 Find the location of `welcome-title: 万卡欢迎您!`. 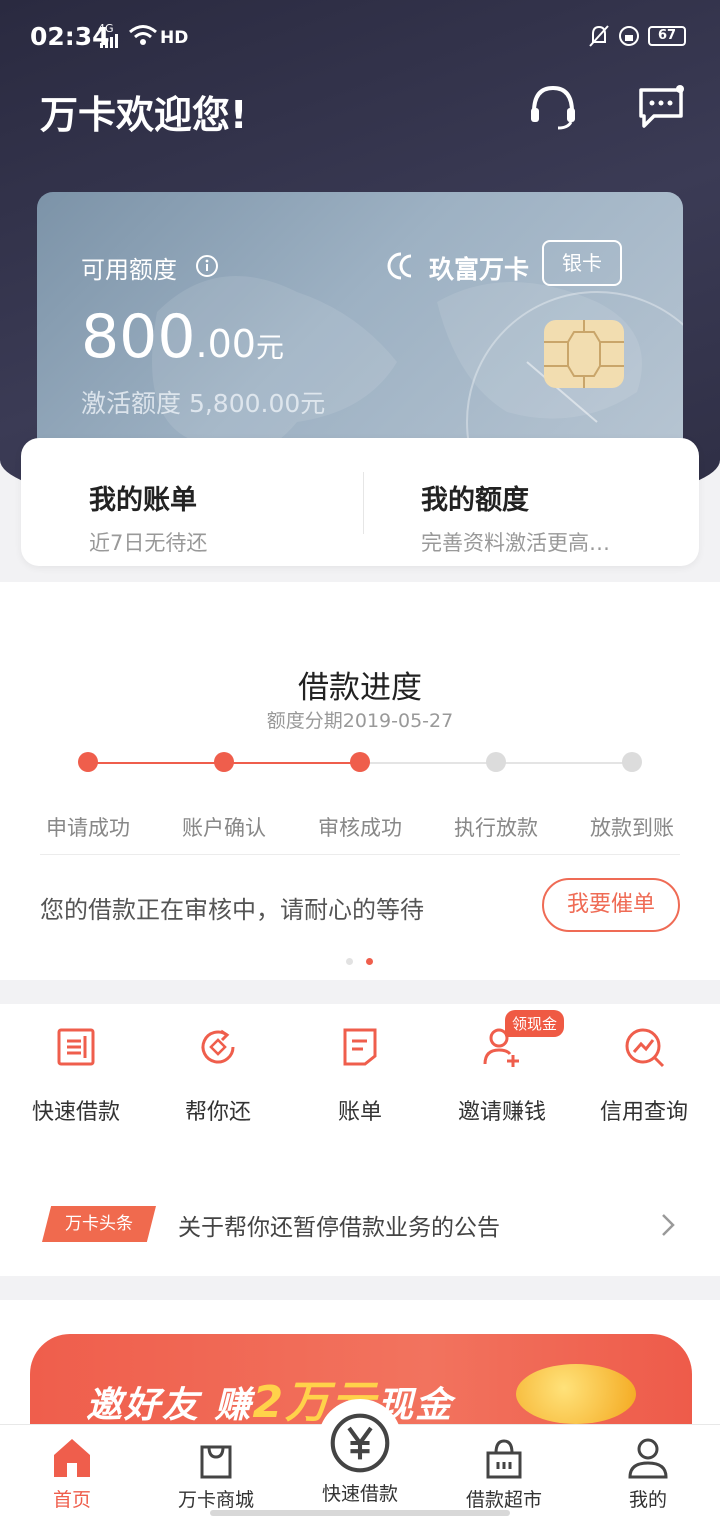

welcome-title: 万卡欢迎您! is located at coordinates (144, 115).